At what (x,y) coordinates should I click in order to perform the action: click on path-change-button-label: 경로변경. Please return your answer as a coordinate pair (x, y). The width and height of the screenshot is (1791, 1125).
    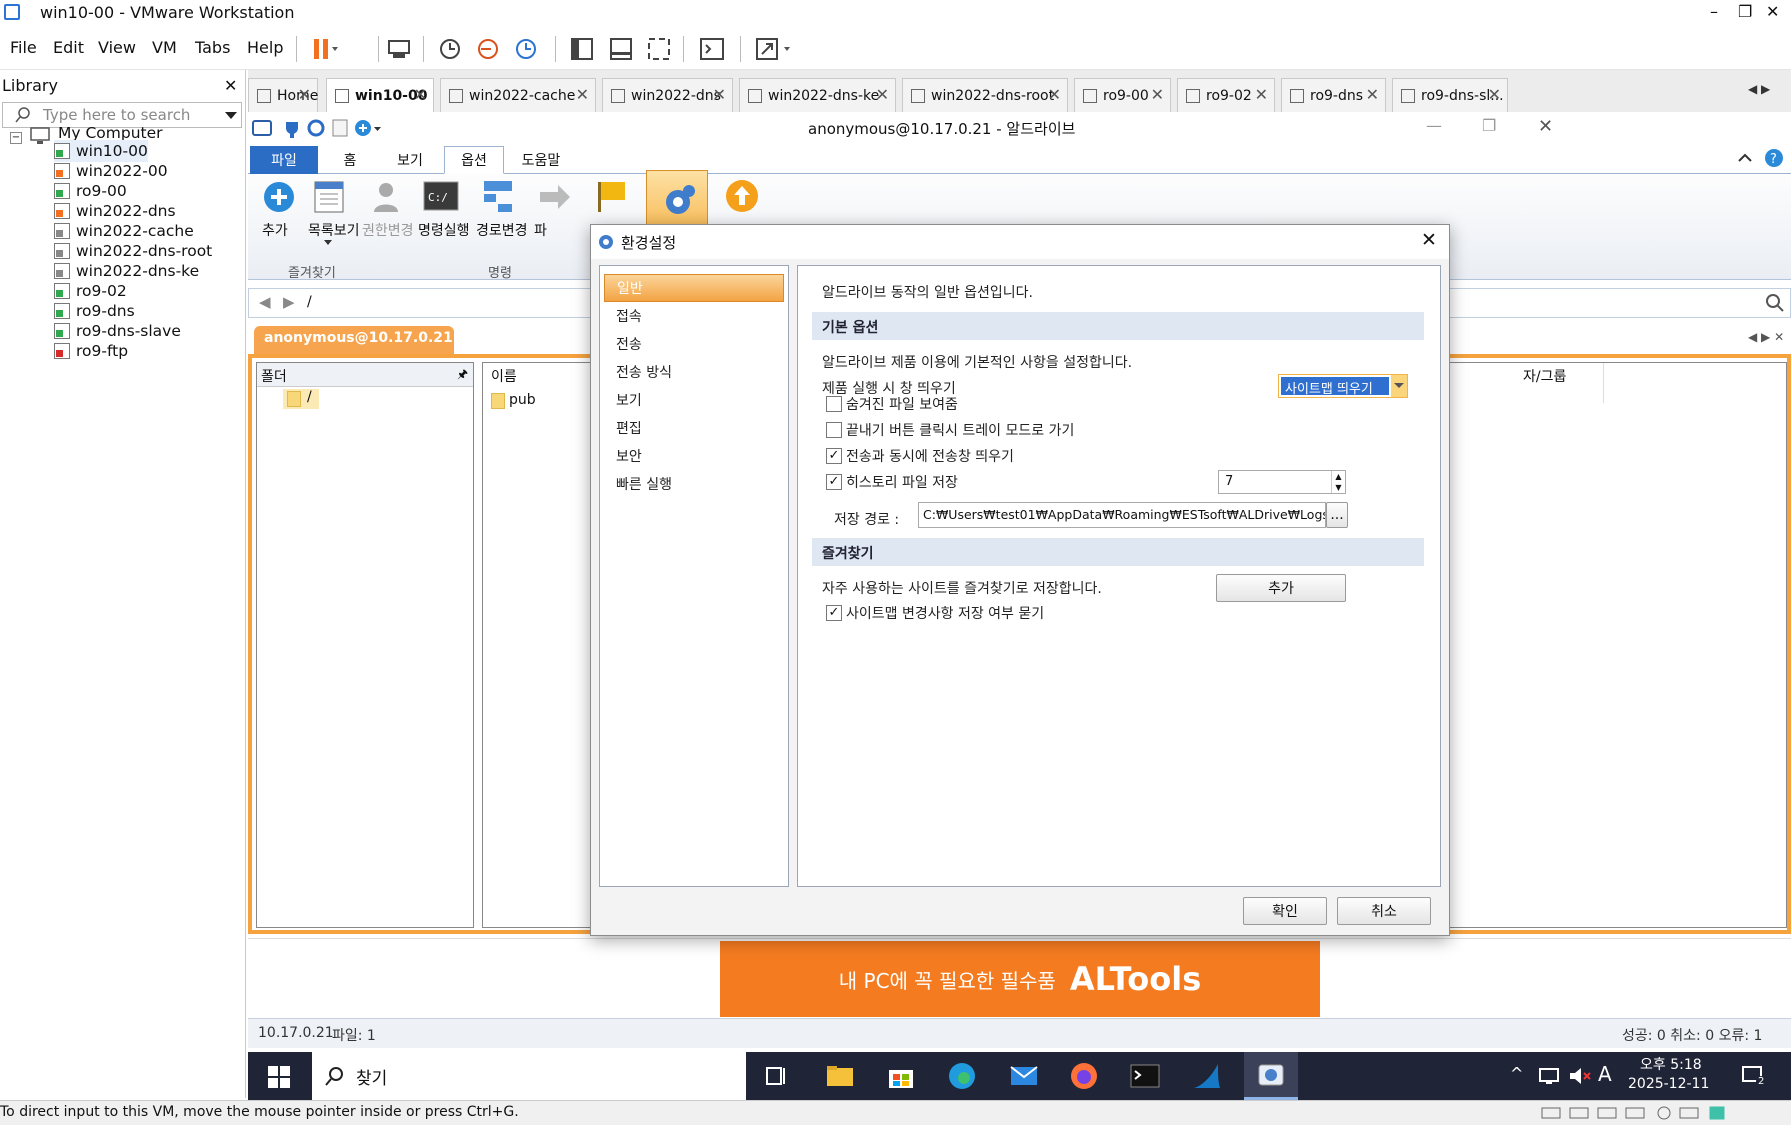
    Looking at the image, I should click on (502, 230).